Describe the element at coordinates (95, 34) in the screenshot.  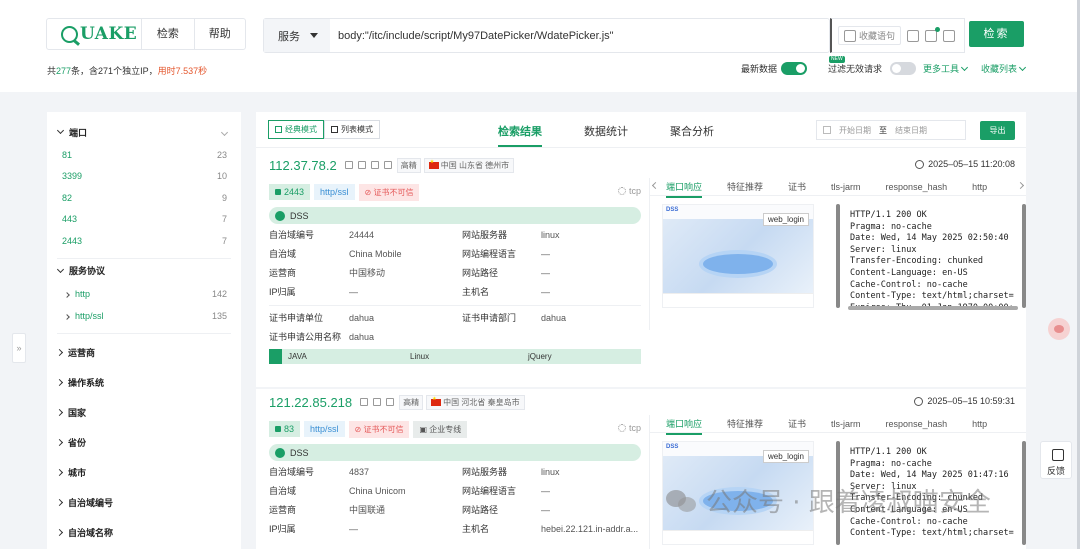
I see `quake-logo: UAKE` at that location.